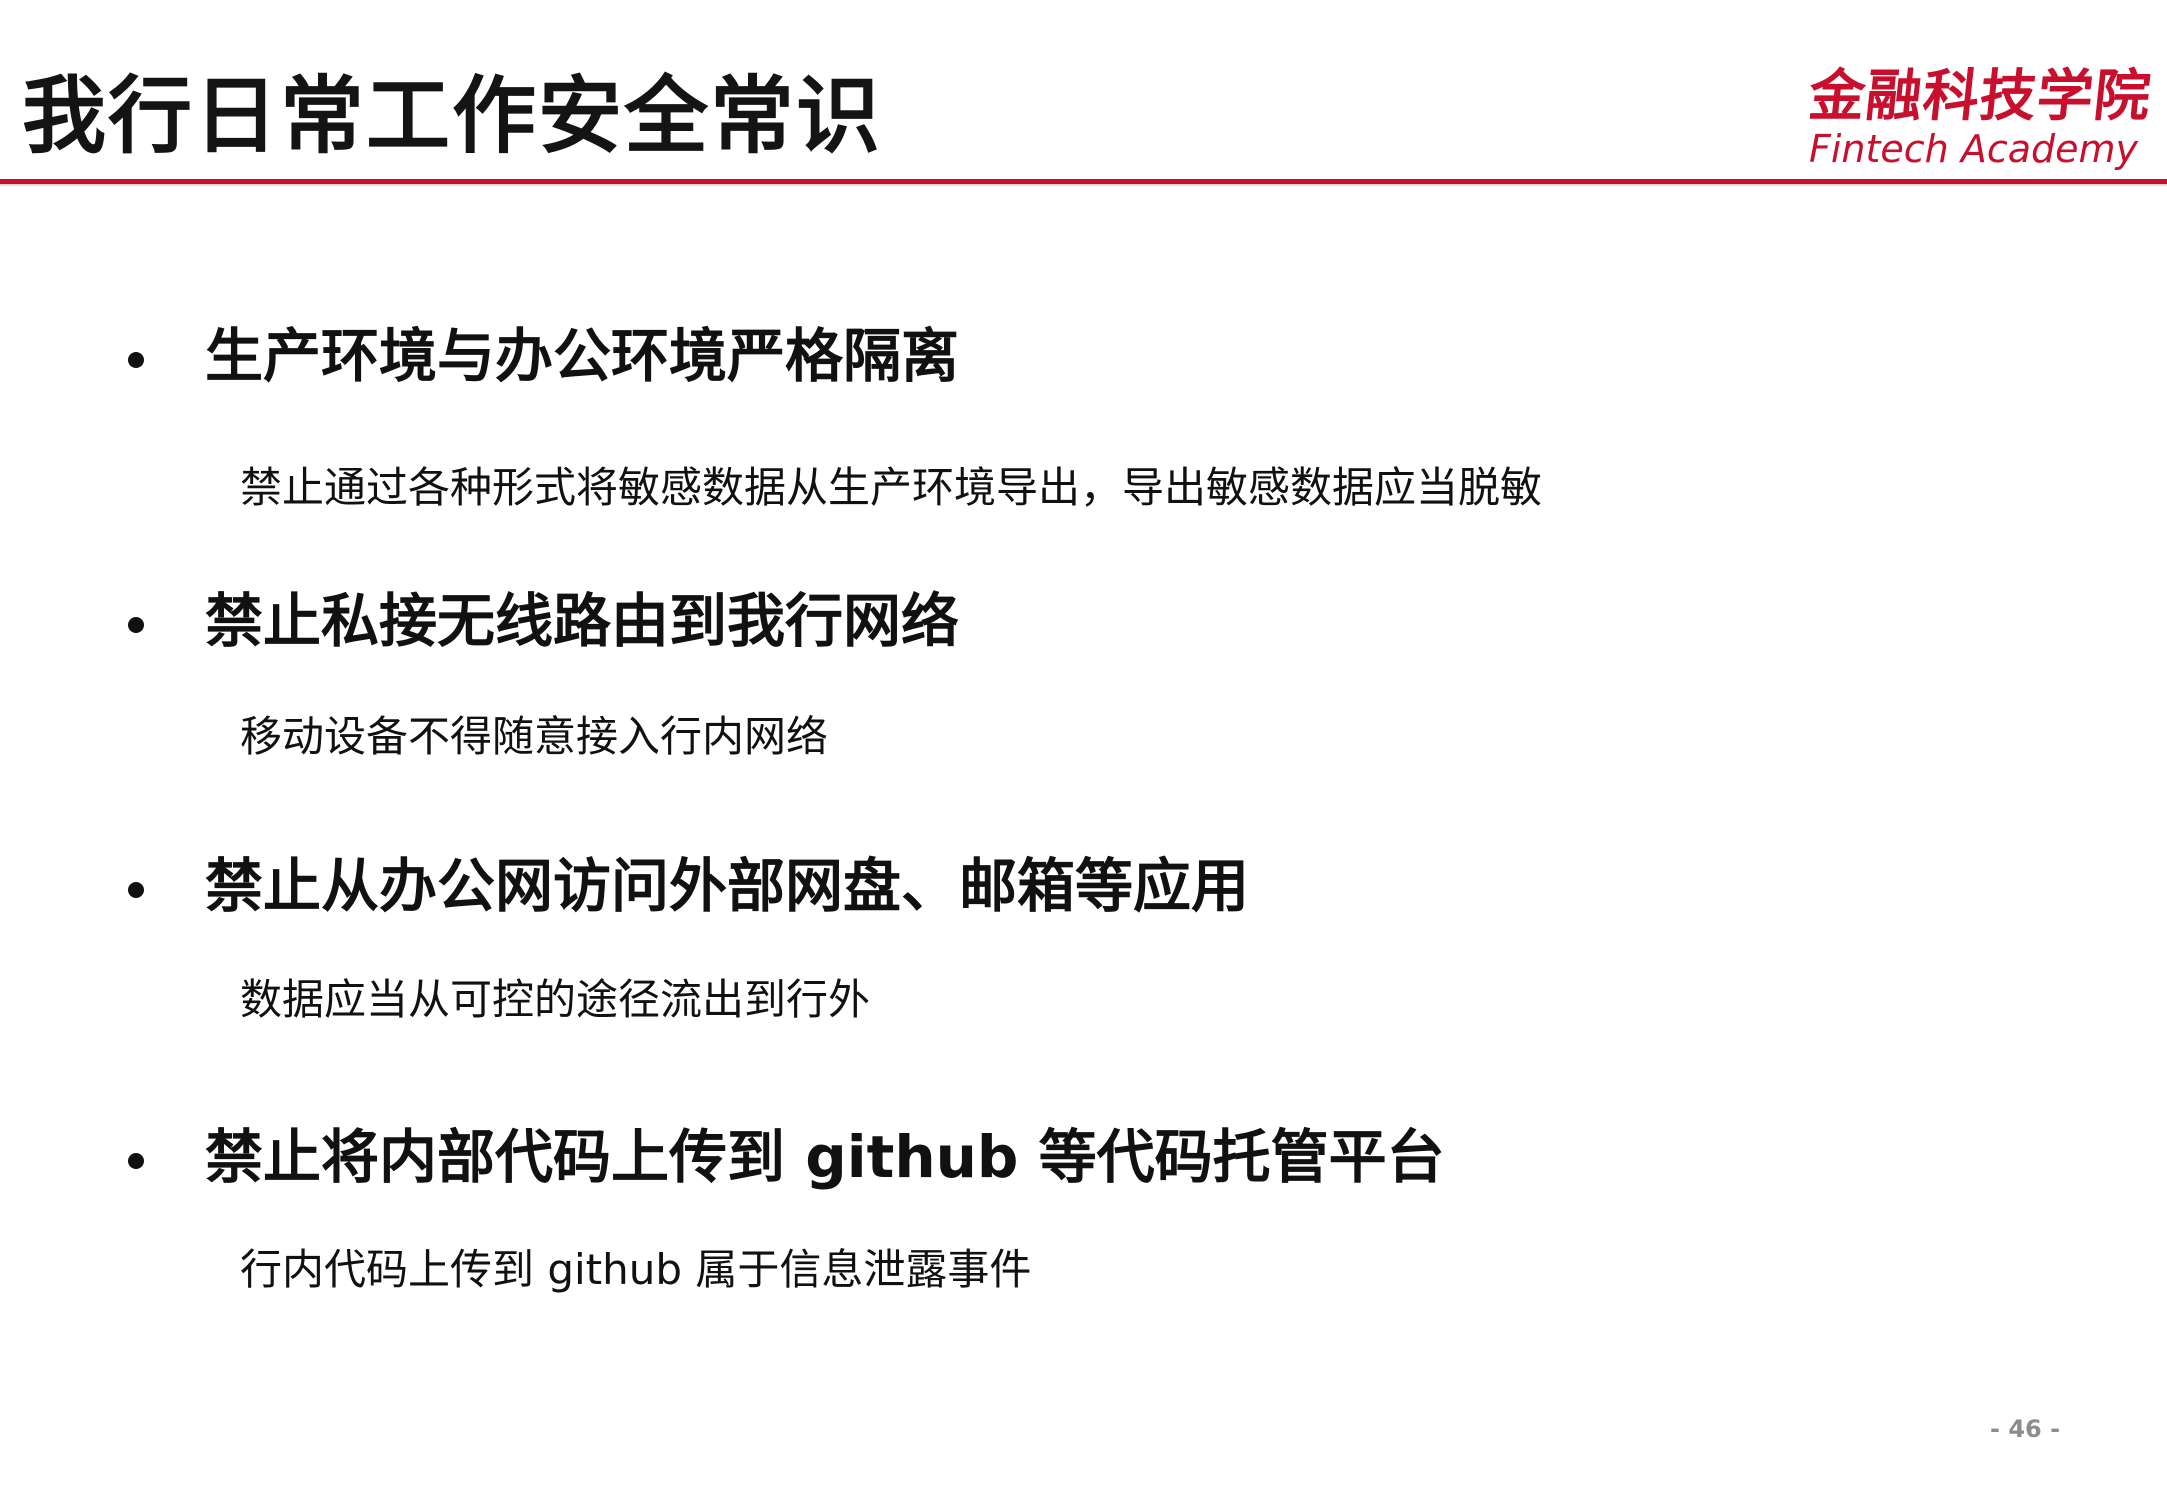 This screenshot has height=1500, width=2167. I want to click on bullet-heading: 禁止将内部代码上传到 github 等代码托管平台, so click(825, 1157).